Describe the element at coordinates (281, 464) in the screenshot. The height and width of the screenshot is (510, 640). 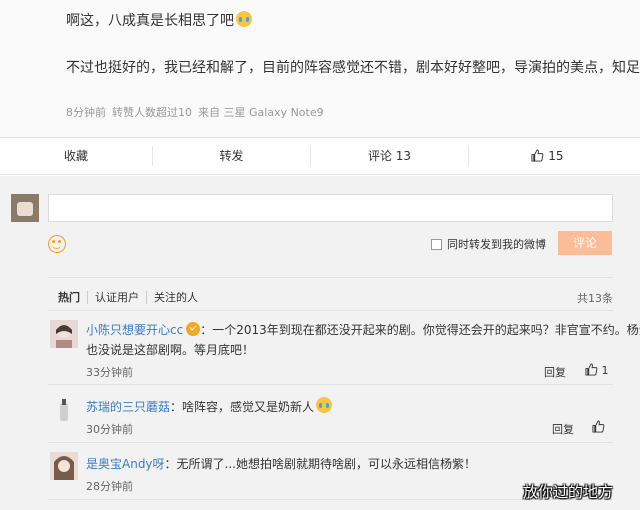
I see `comment-text: 是奥宝Andy呀：无所谓了...她想拍啥剧就期待啥剧，可以永远相信杨紫！` at that location.